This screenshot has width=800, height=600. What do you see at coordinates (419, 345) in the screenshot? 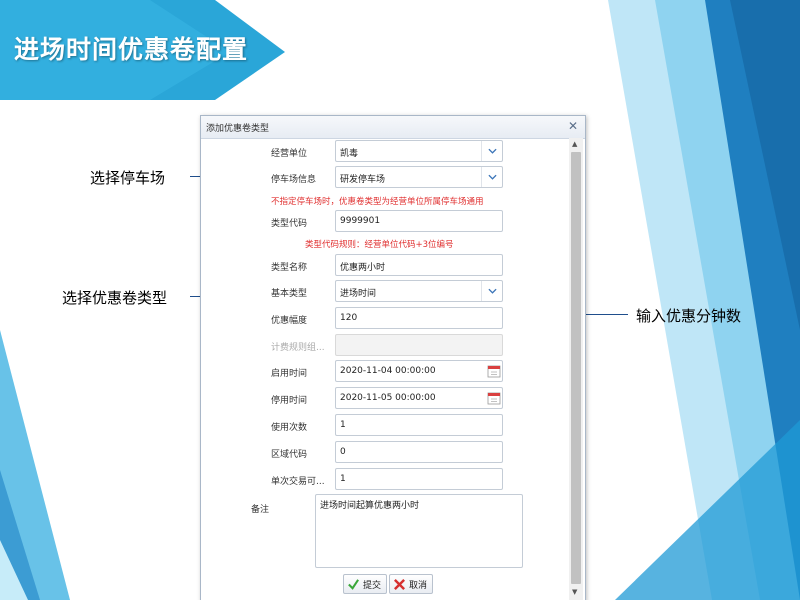
I see `billing-group-input` at bounding box center [419, 345].